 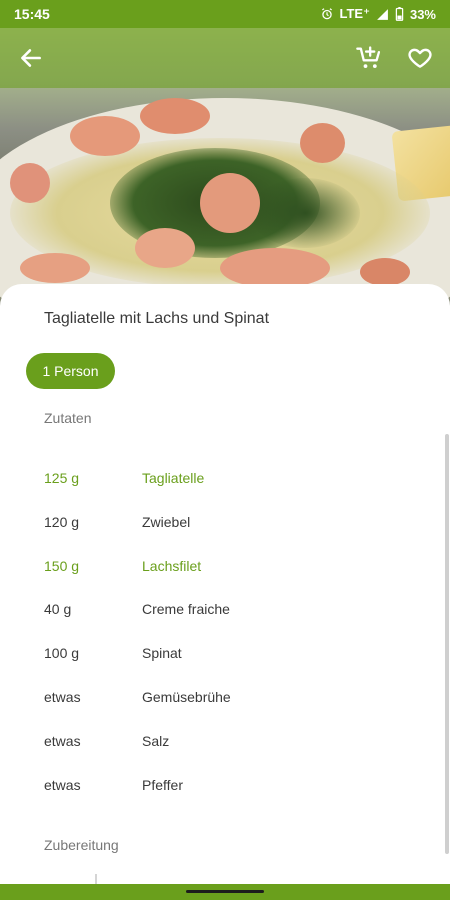 What do you see at coordinates (31, 60) in the screenshot?
I see `arrow-left-icon` at bounding box center [31, 60].